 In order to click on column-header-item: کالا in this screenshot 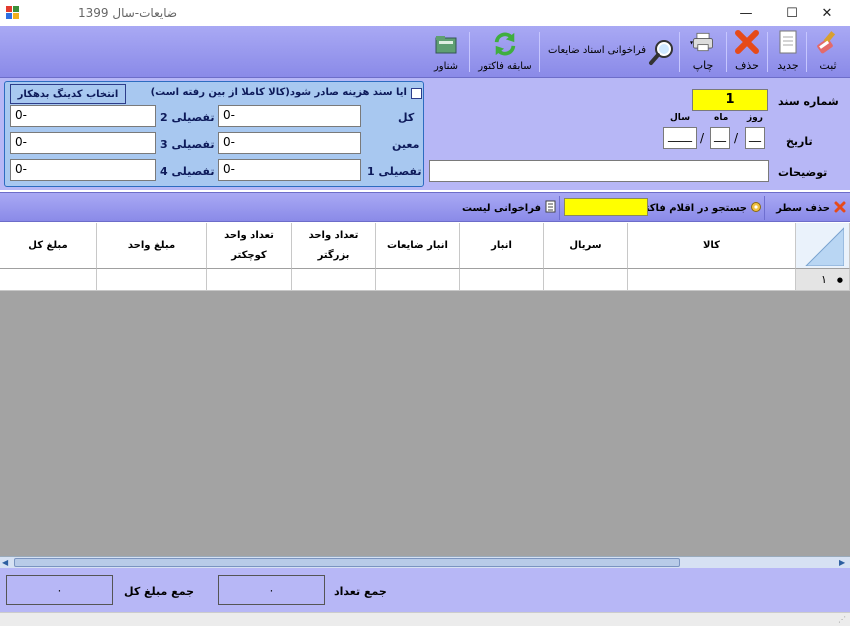, I will do `click(712, 246)`.